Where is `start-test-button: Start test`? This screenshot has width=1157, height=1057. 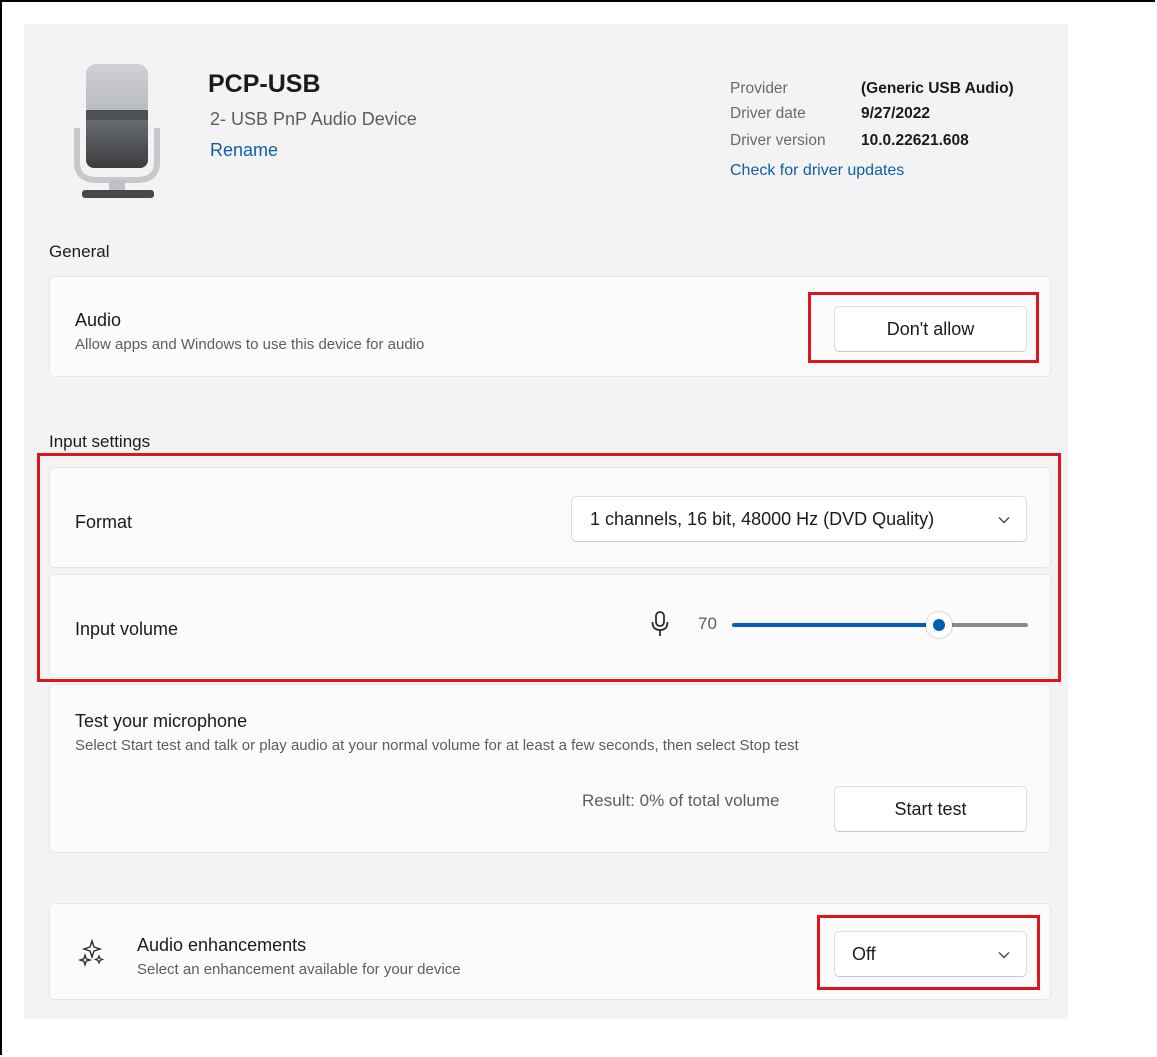
start-test-button: Start test is located at coordinates (930, 809).